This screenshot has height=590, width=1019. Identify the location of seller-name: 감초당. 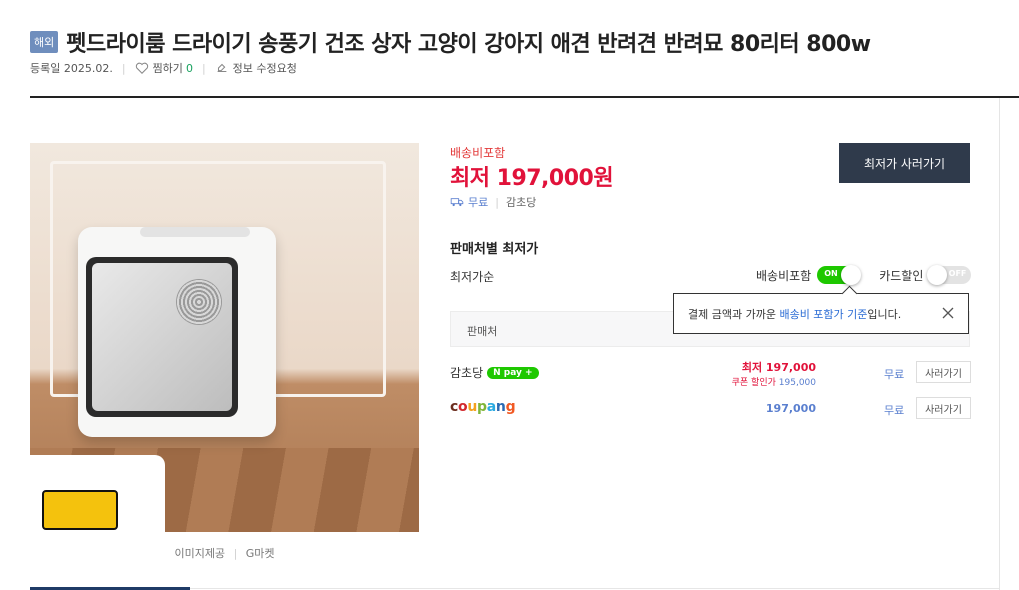
(466, 372).